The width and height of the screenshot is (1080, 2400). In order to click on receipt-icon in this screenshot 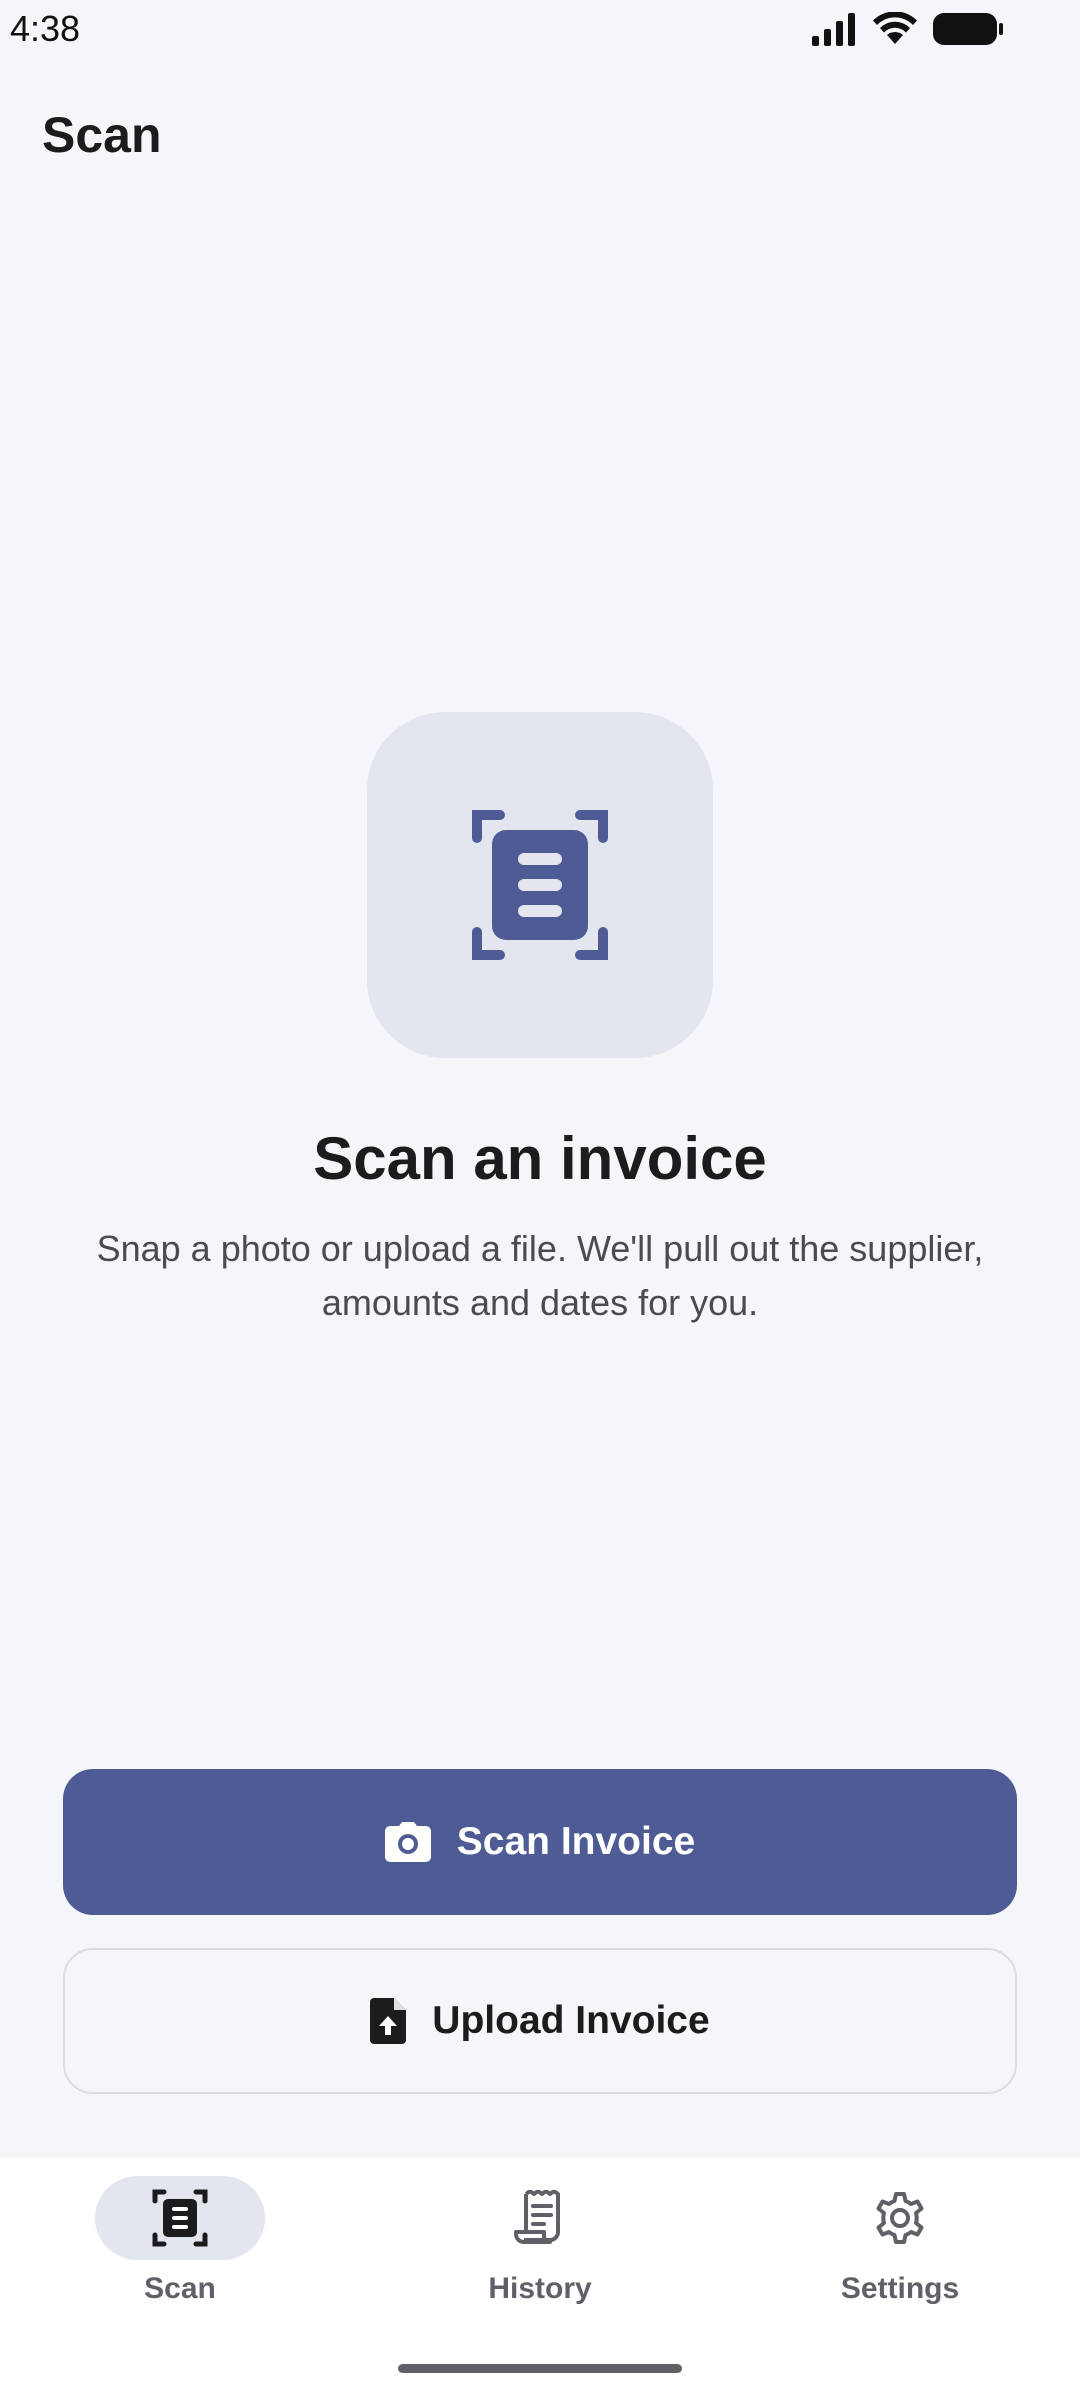, I will do `click(537, 2217)`.